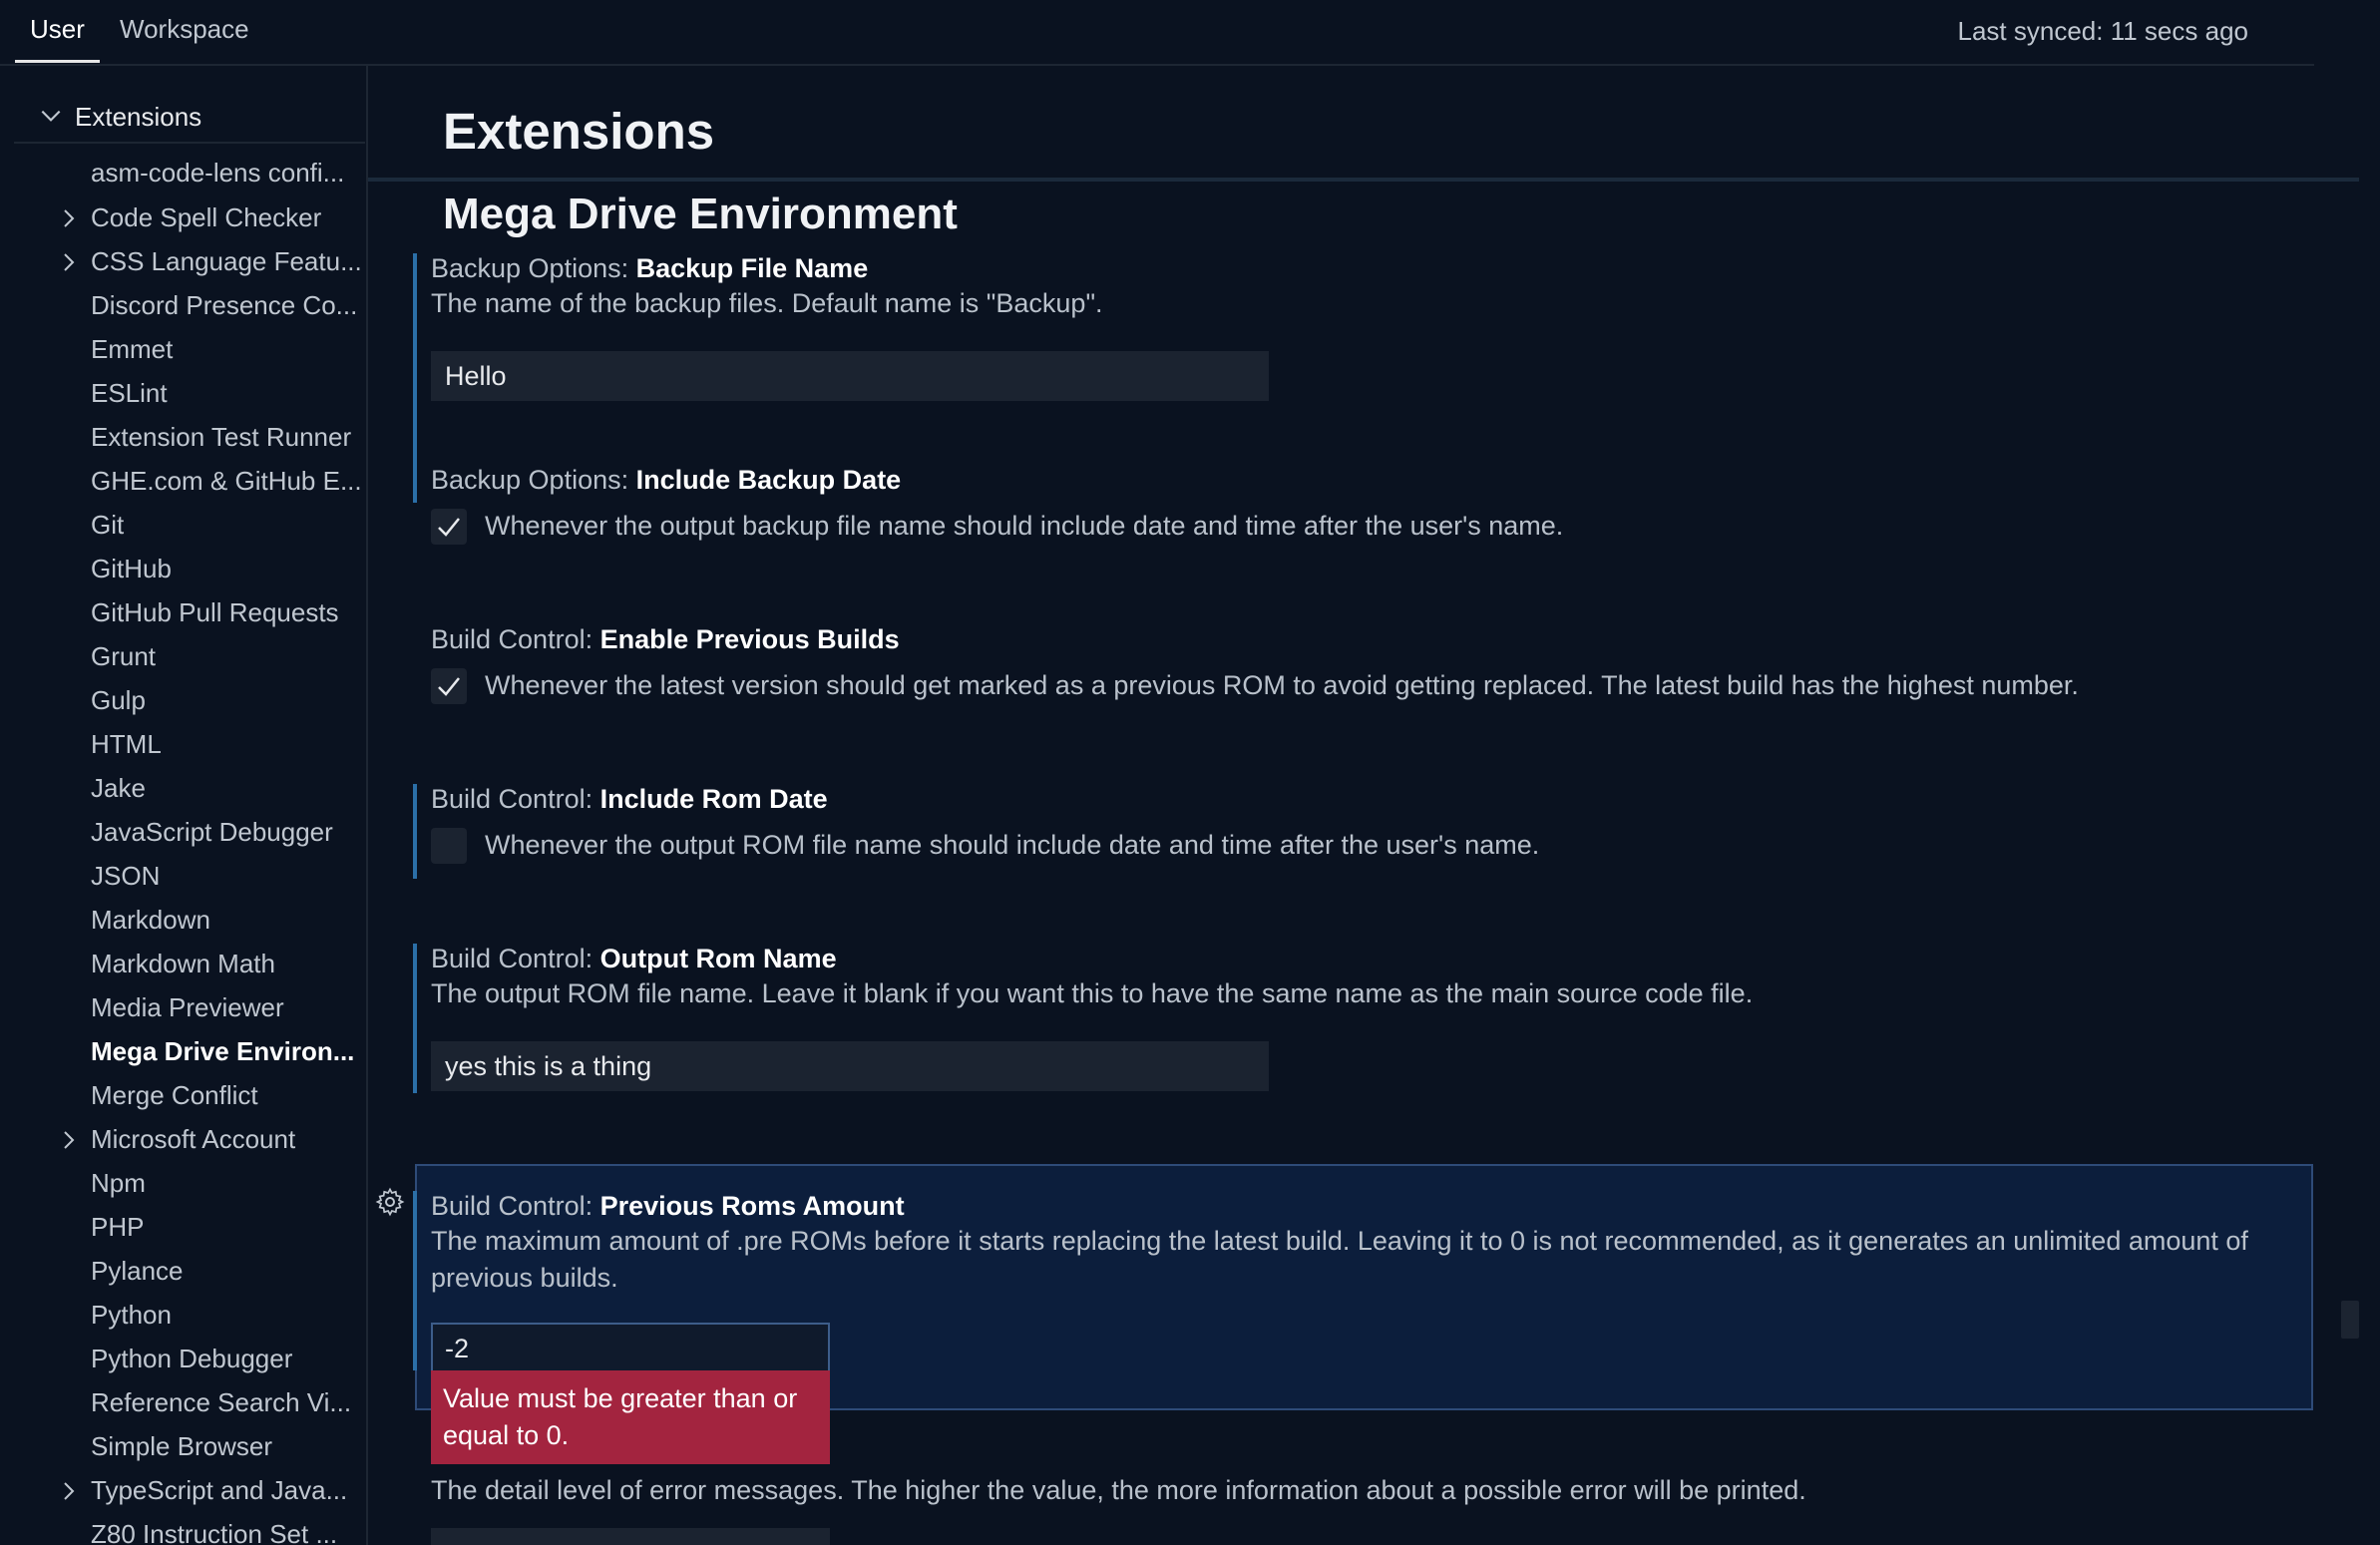 The width and height of the screenshot is (2380, 1545). What do you see at coordinates (51, 116) in the screenshot?
I see `chevron-down-icon` at bounding box center [51, 116].